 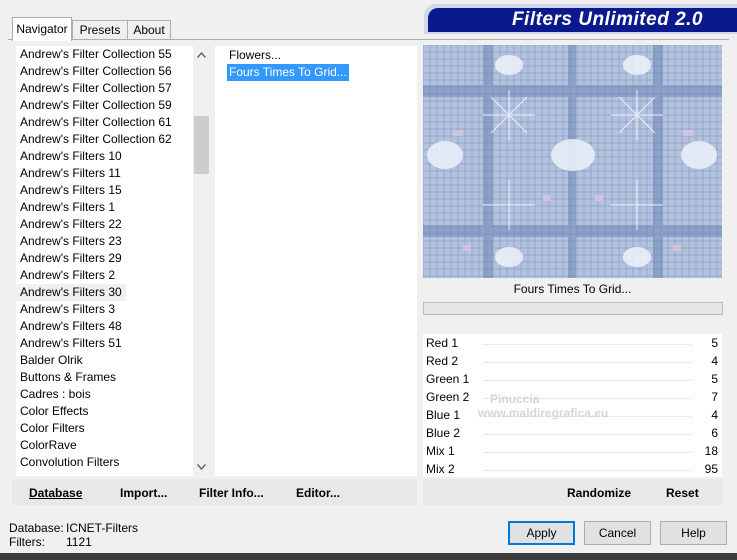 What do you see at coordinates (201, 55) in the screenshot?
I see `chevron-up-icon` at bounding box center [201, 55].